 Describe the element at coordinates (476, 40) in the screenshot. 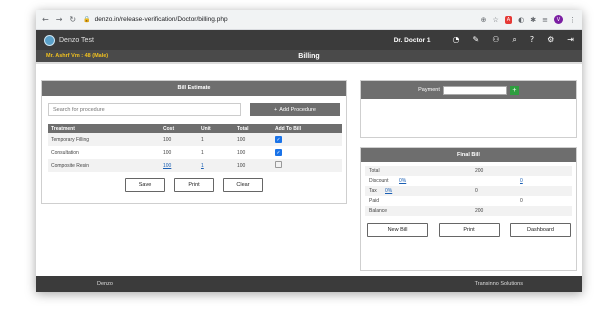

I see `tooth-icon: ✎` at that location.